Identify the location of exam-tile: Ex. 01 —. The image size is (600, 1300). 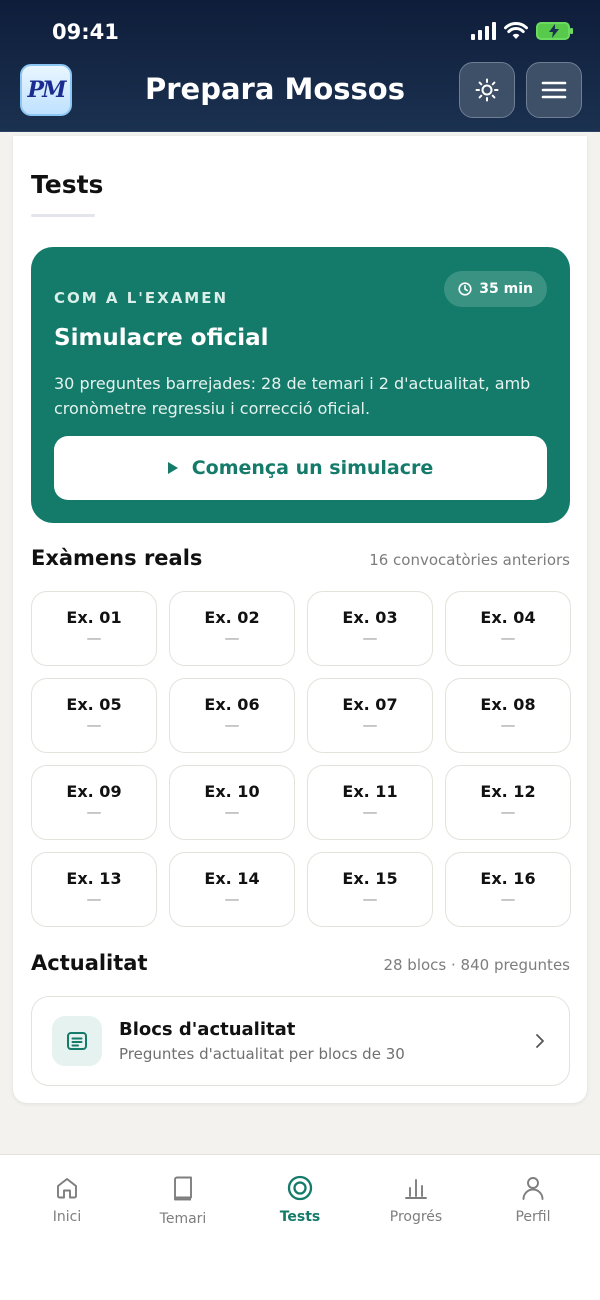
(94, 628).